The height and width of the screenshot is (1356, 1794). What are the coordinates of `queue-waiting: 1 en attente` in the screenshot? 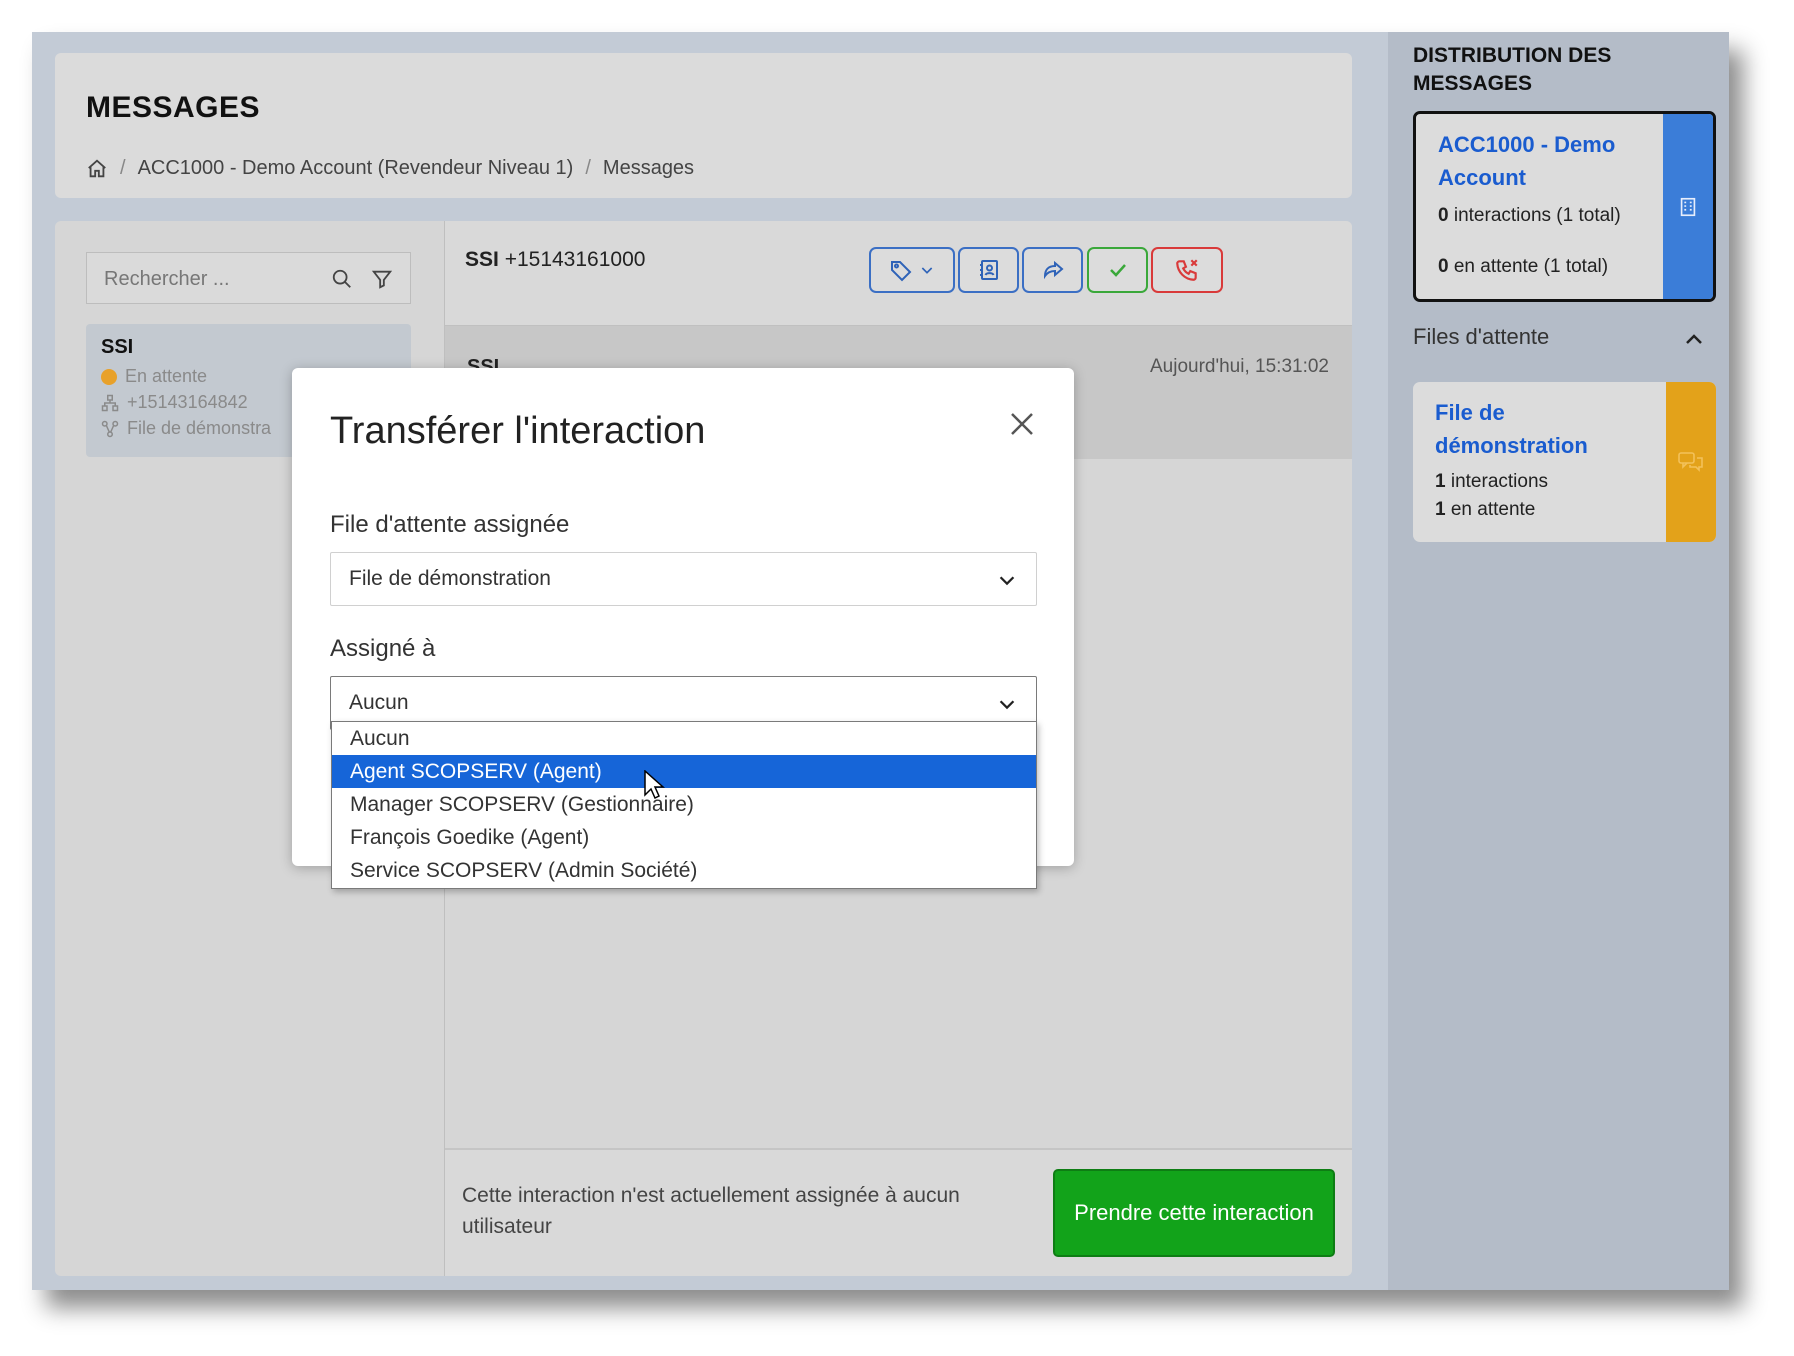 It's located at (1485, 510).